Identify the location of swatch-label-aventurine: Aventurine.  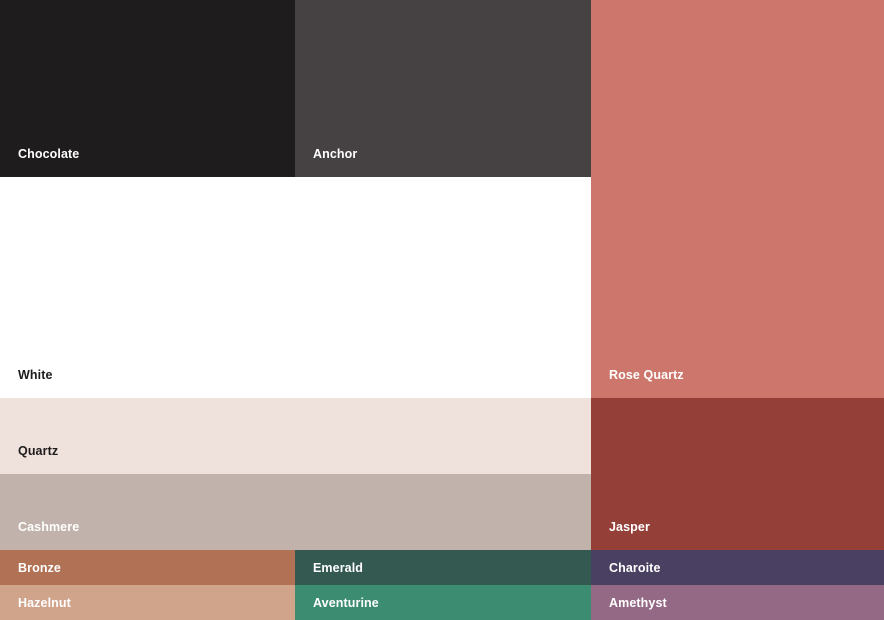
(346, 603).